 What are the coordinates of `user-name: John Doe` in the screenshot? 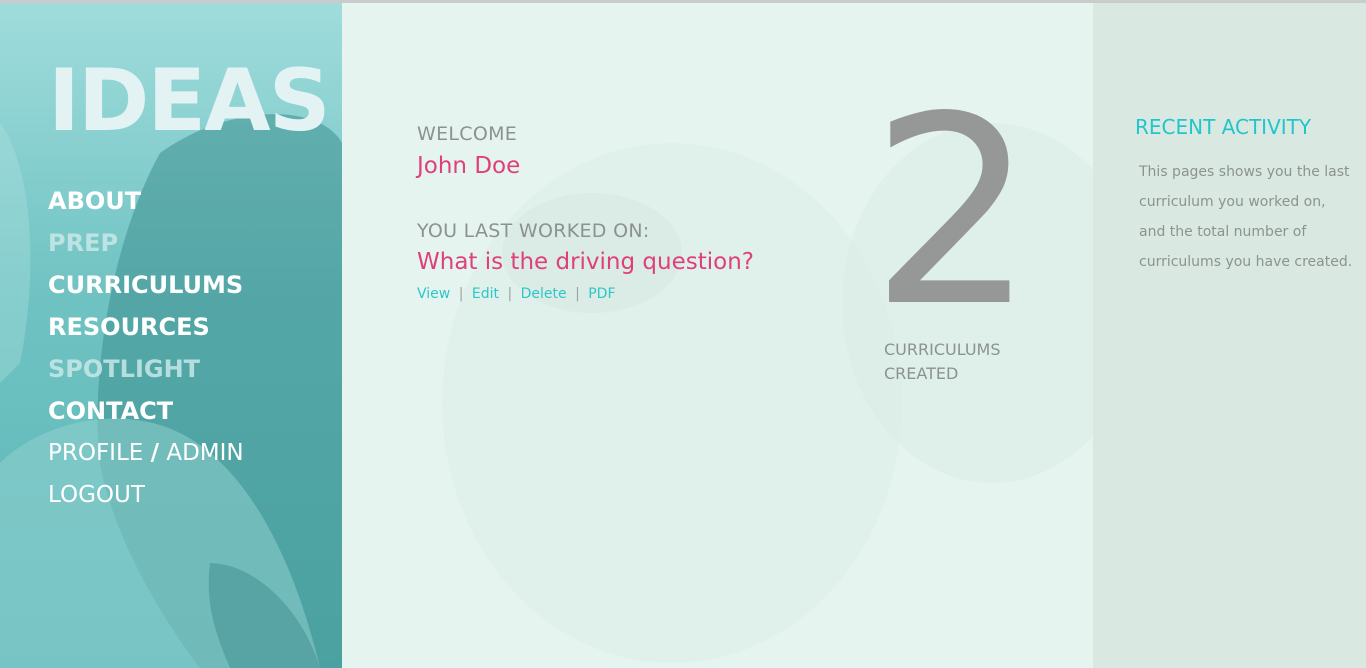 It's located at (469, 166).